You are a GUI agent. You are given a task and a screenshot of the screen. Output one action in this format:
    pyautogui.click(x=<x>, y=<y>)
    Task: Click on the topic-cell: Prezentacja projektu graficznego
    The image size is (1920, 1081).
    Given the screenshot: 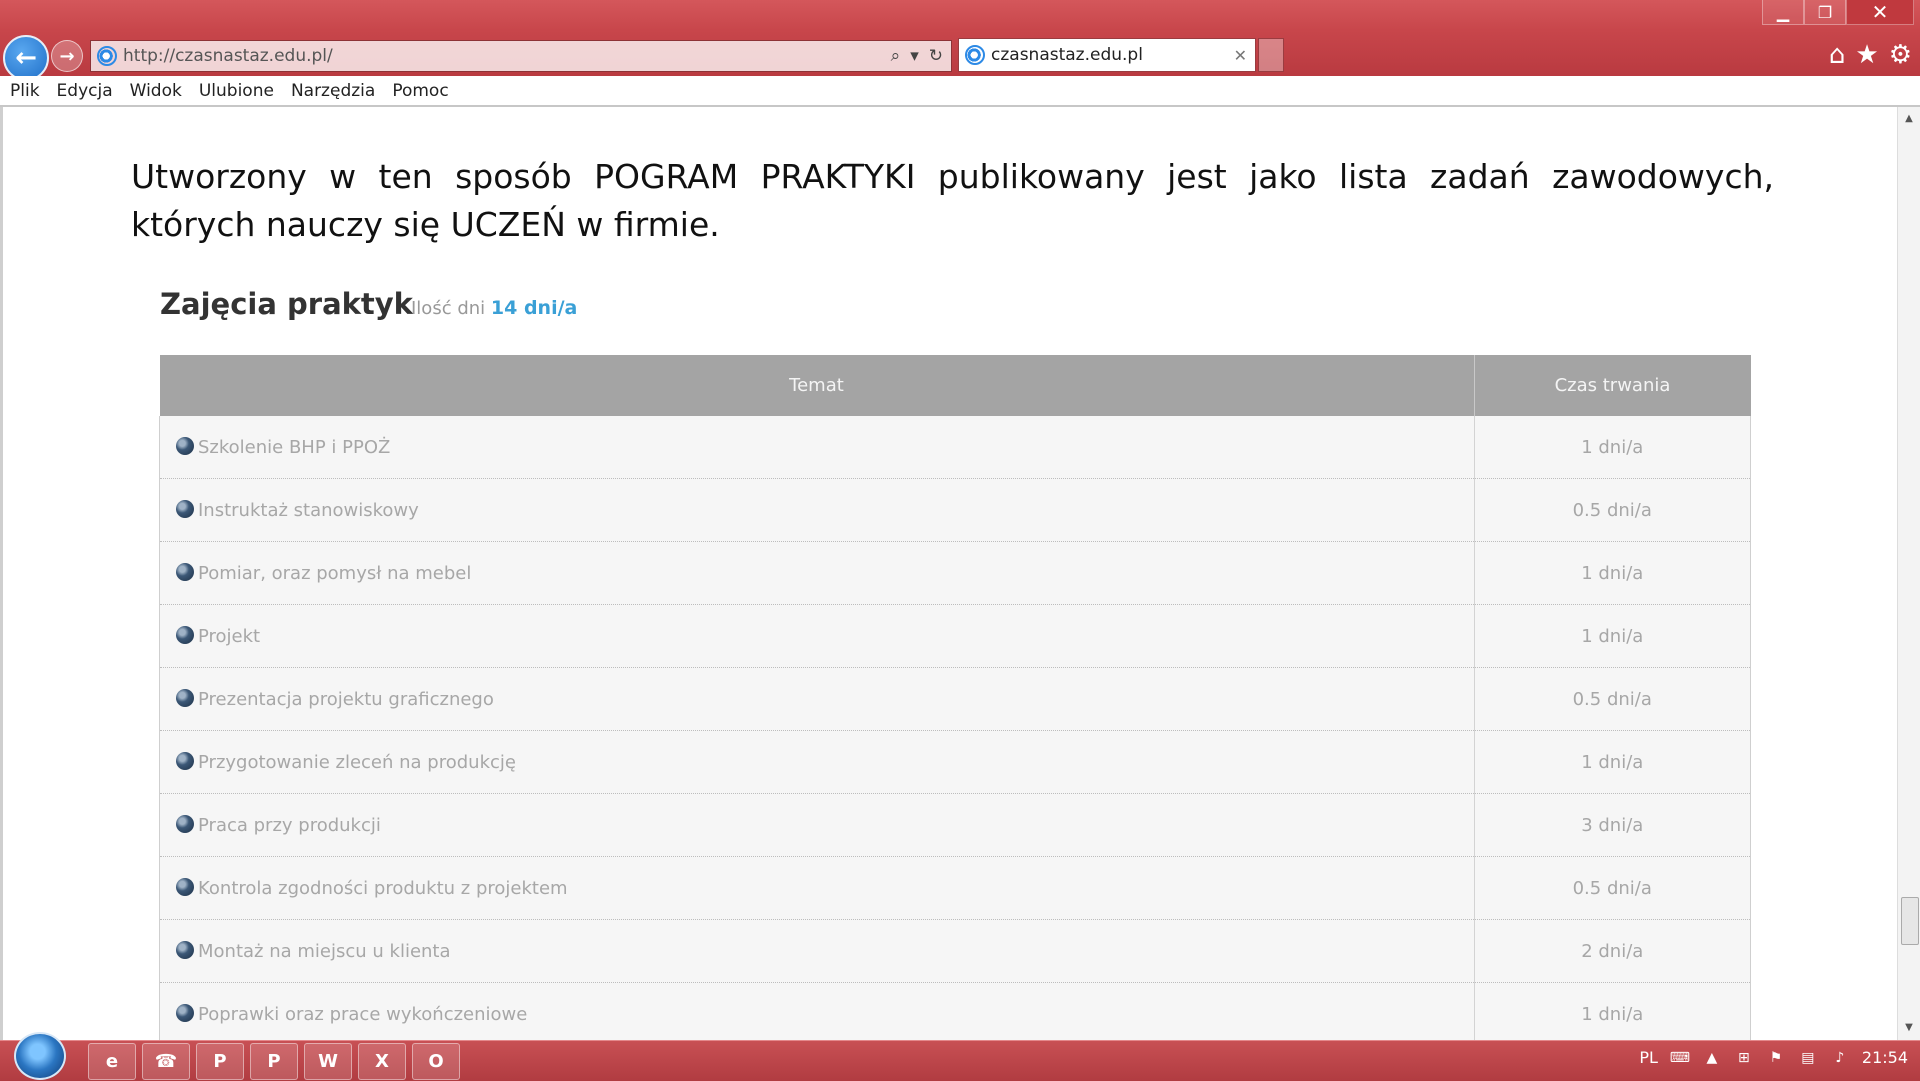 What is the action you would take?
    pyautogui.click(x=817, y=699)
    